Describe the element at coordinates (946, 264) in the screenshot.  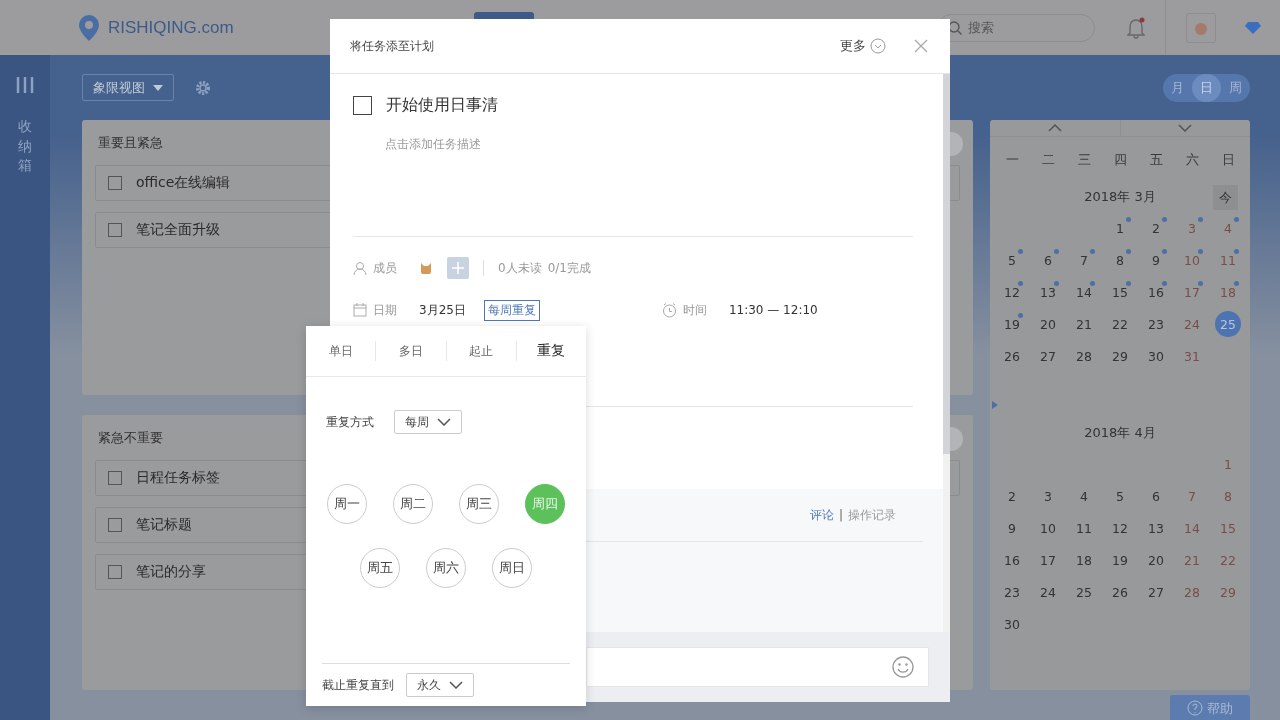
I see `scrollbar-thumb` at that location.